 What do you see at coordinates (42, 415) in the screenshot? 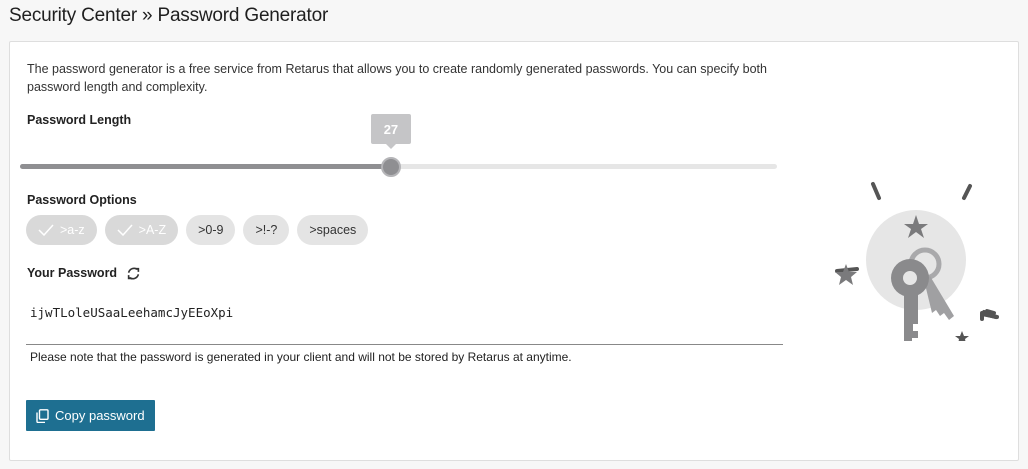
I see `copy-icon` at bounding box center [42, 415].